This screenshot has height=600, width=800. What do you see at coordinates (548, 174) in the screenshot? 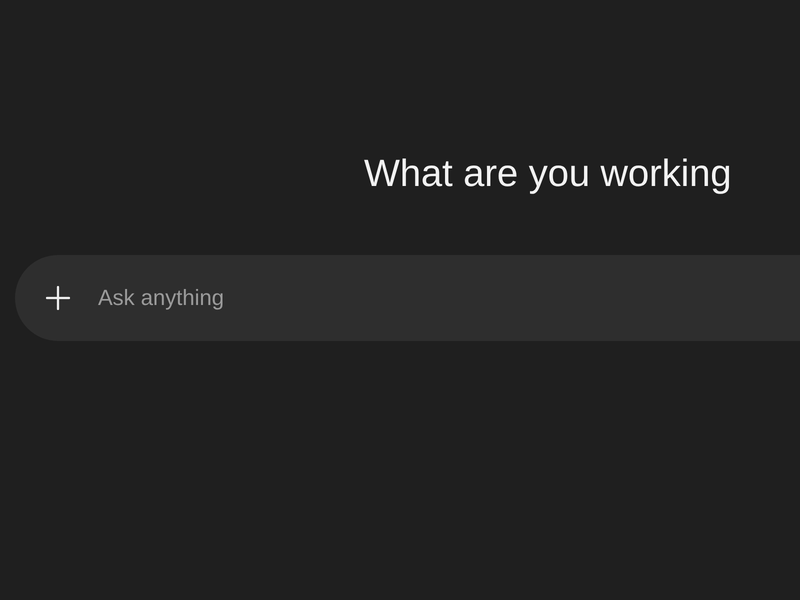
I see `page-heading: What are you working` at bounding box center [548, 174].